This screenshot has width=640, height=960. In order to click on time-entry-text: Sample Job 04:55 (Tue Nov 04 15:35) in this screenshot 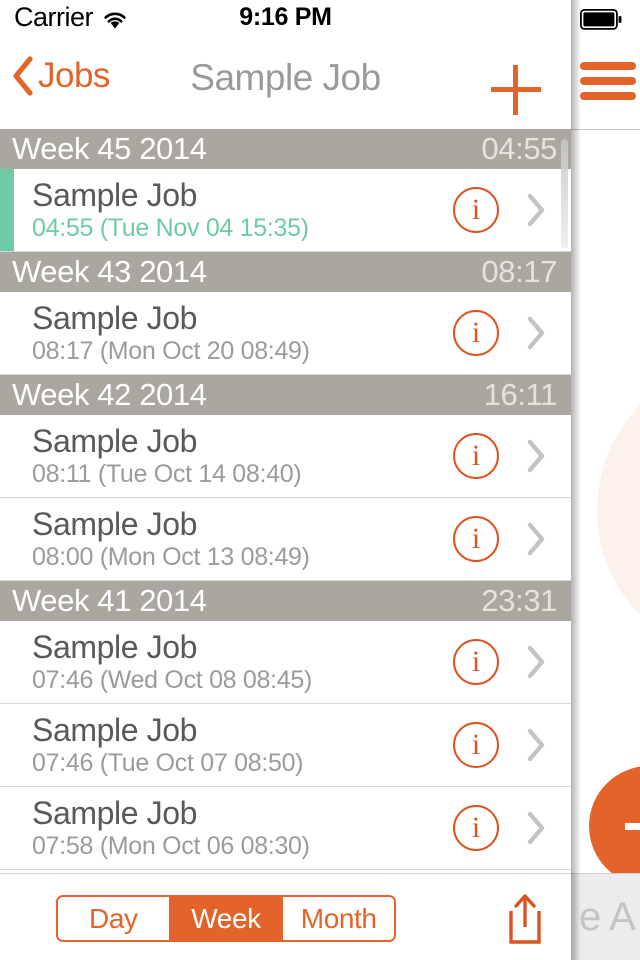, I will do `click(242, 209)`.